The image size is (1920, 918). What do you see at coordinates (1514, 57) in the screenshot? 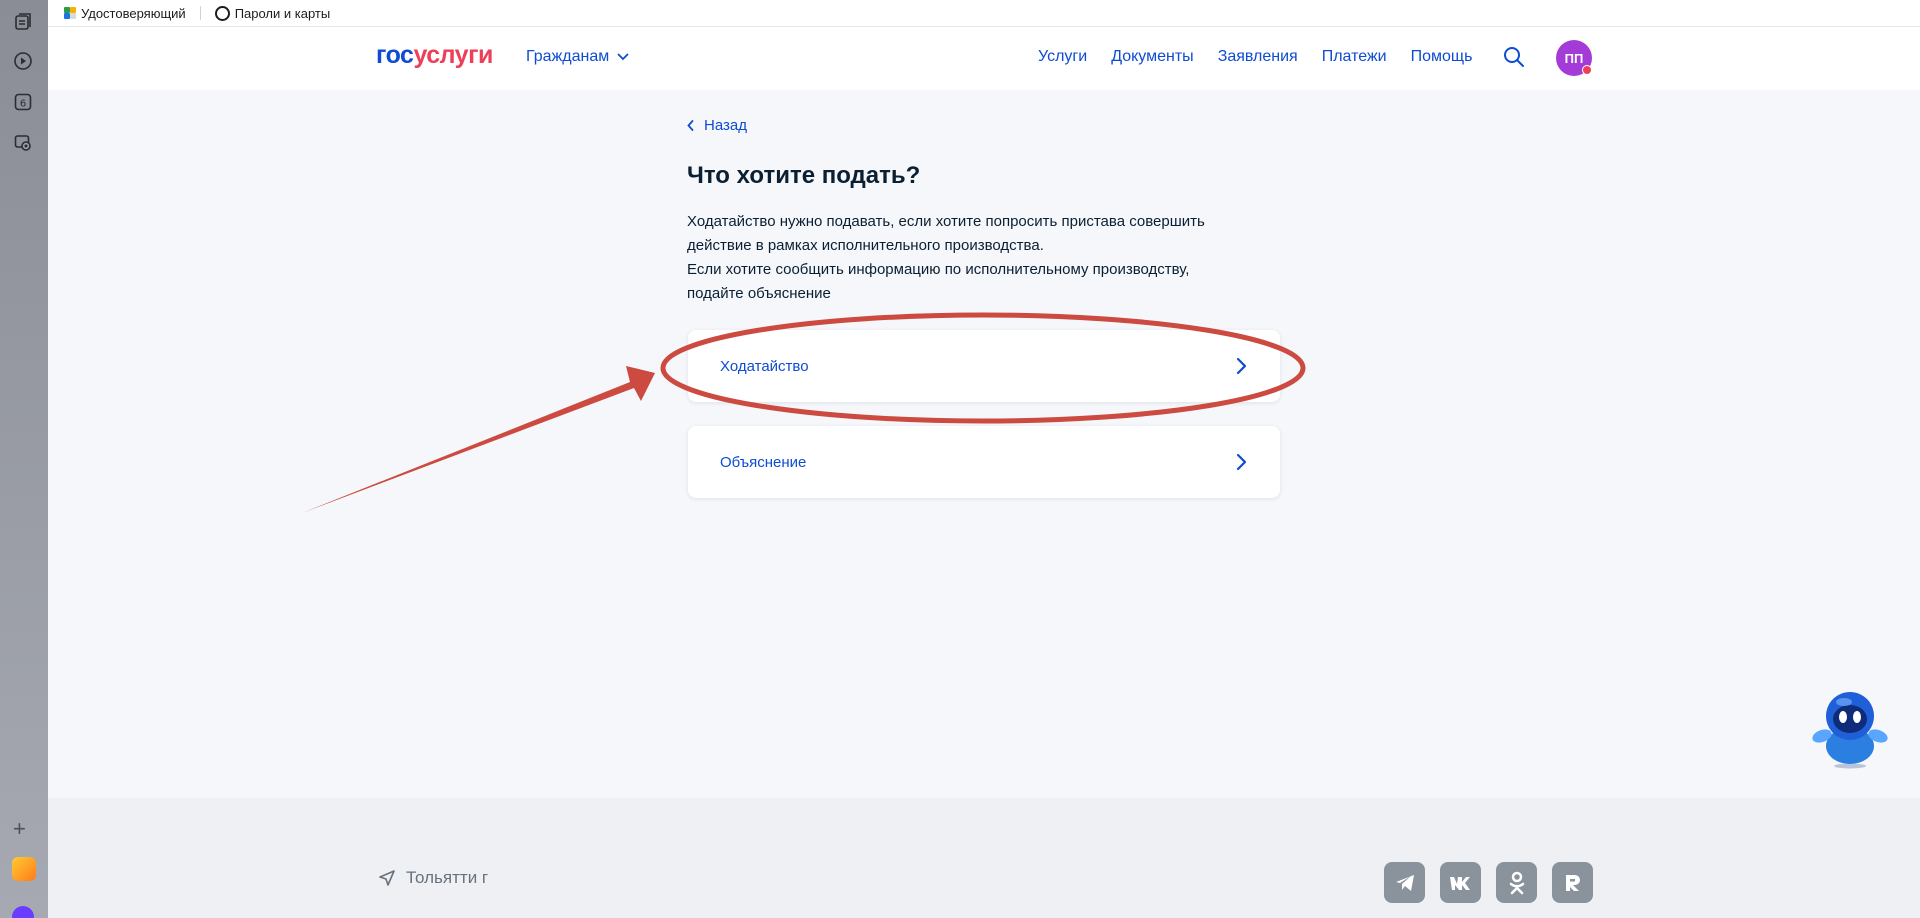
I see `search-icon` at bounding box center [1514, 57].